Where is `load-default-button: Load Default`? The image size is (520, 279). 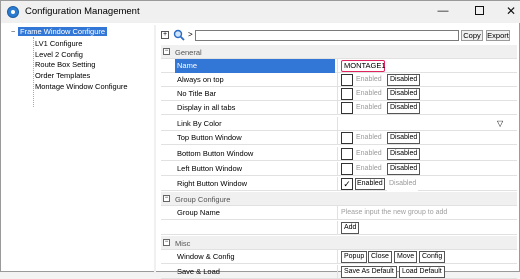 load-default-button: Load Default is located at coordinates (422, 272).